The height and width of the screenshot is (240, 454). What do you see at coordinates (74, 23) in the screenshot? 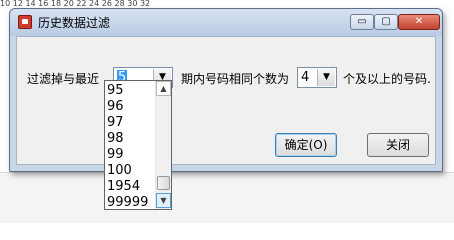
I see `window-title: 历史数据过滤` at bounding box center [74, 23].